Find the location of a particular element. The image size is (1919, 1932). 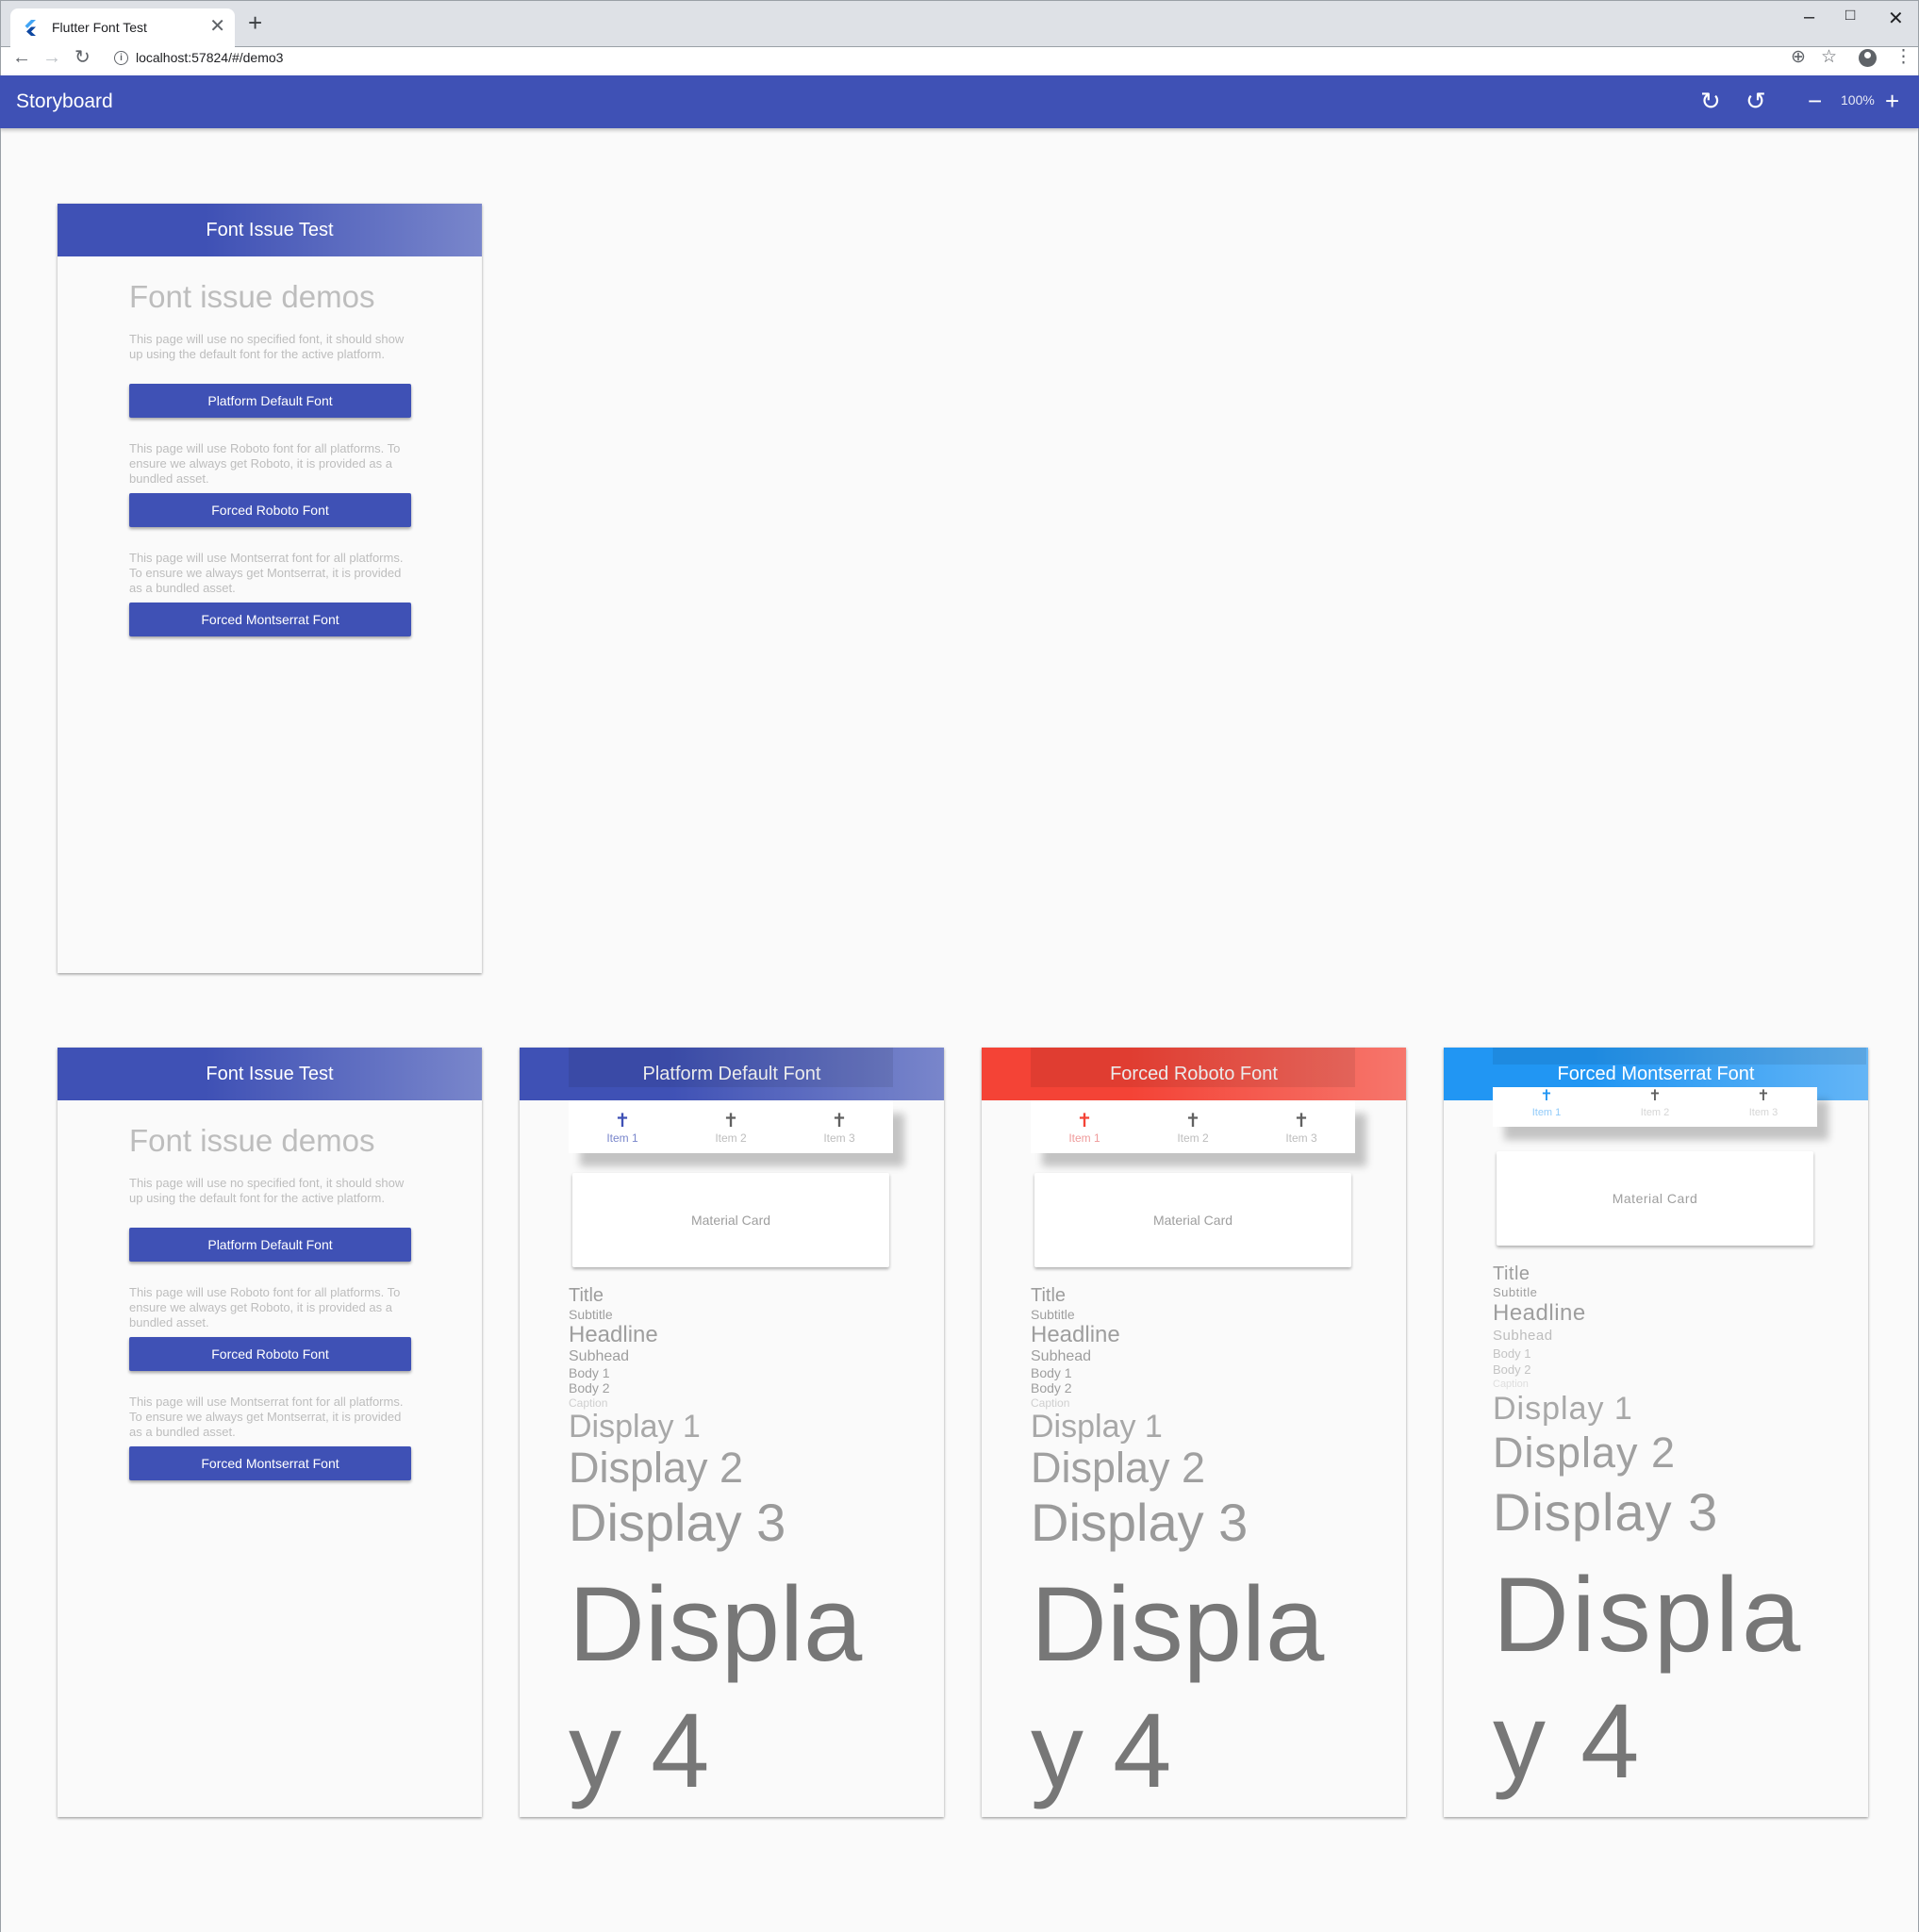

home-title: Font issue demos is located at coordinates (252, 296).